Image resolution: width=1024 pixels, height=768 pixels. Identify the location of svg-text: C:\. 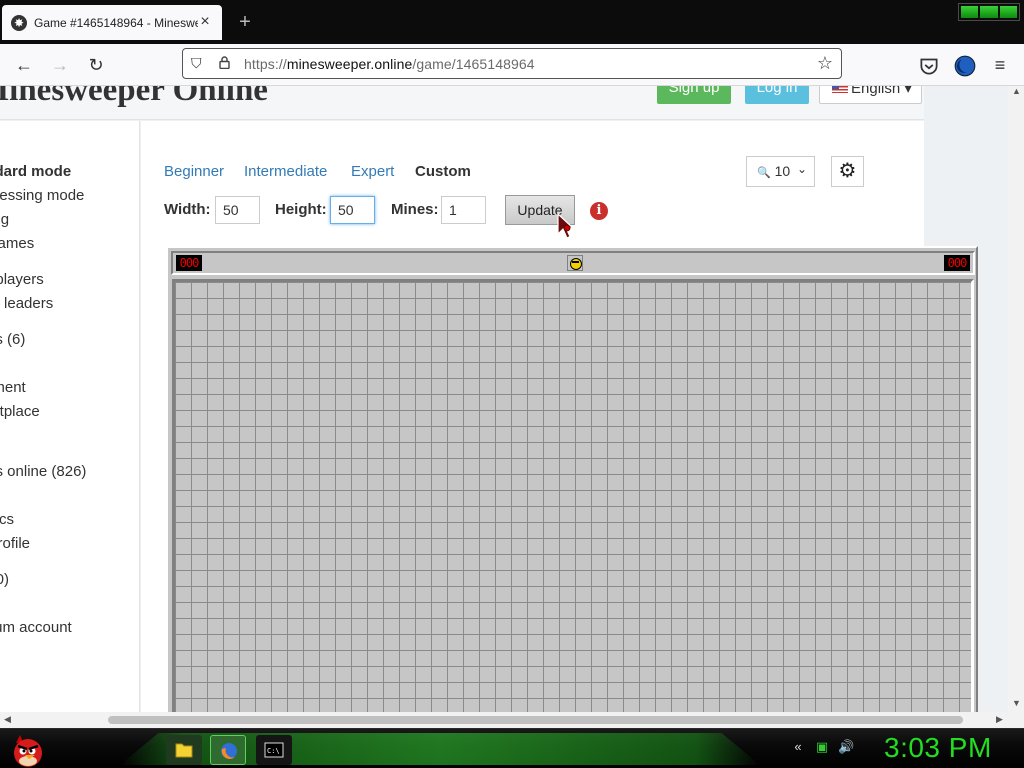
(273, 751).